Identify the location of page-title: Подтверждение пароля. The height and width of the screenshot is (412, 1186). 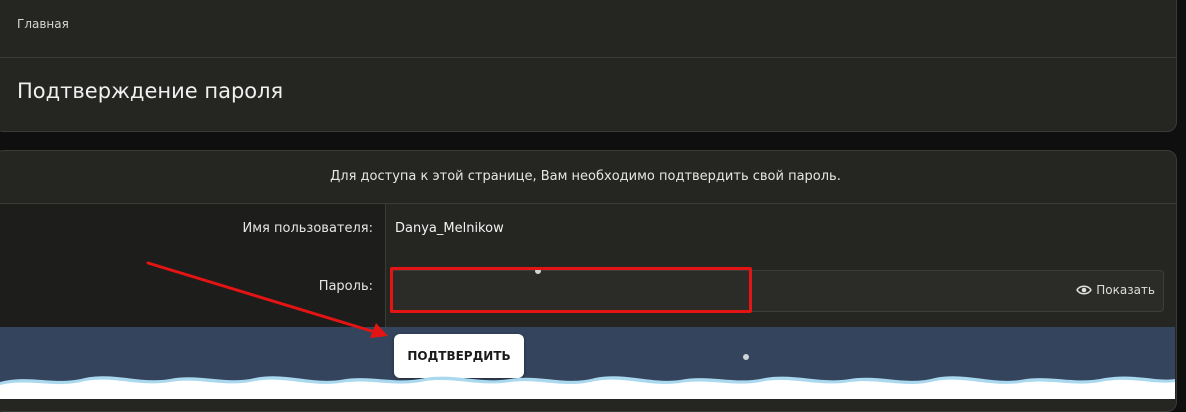
(150, 91).